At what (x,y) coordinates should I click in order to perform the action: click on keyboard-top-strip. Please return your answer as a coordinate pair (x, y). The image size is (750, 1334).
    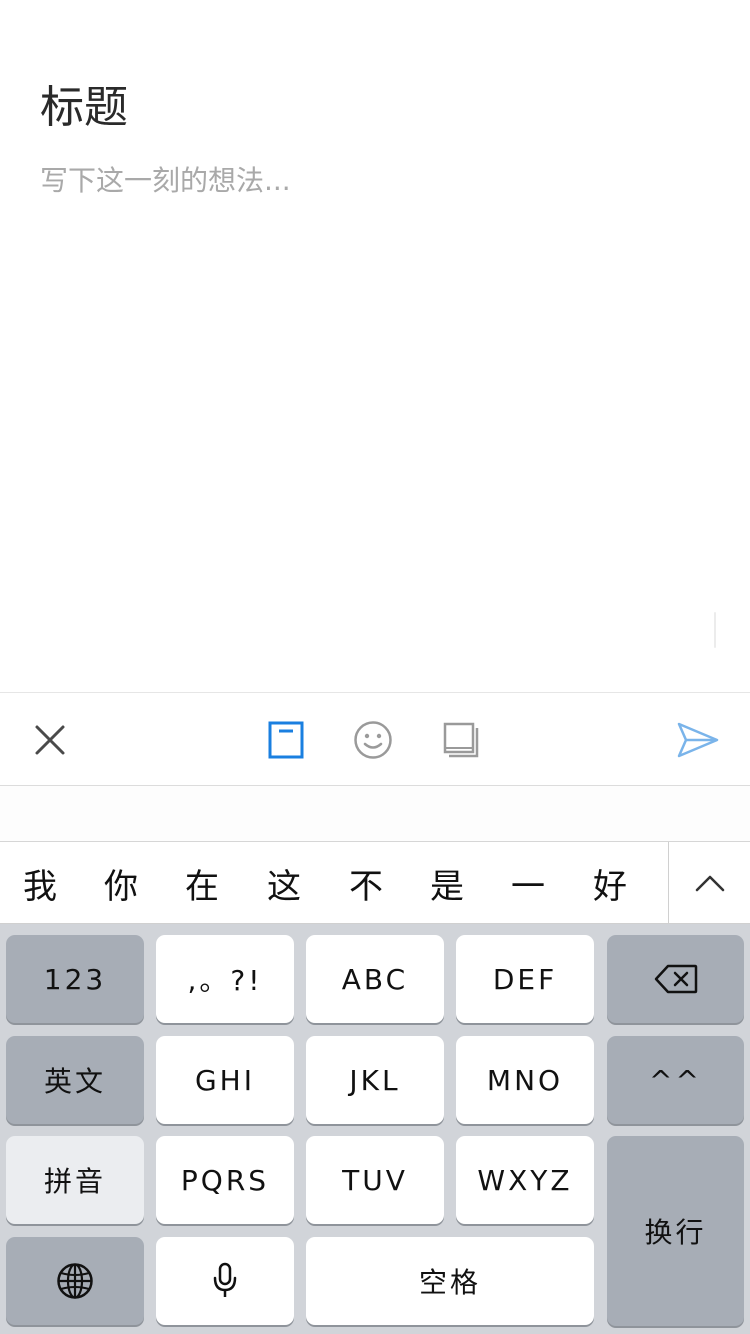
    Looking at the image, I should click on (375, 814).